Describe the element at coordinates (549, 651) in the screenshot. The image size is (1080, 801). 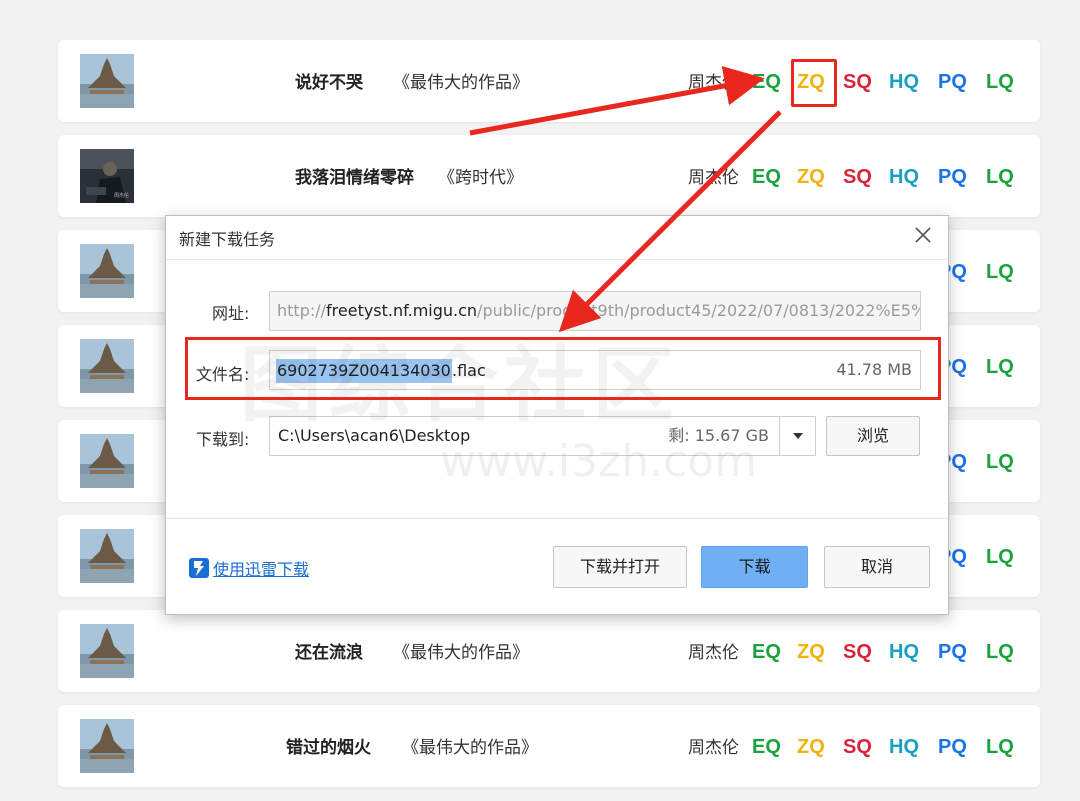
I see `song-row: 还在流浪 《最伟大的作品》 周杰伦 EQ ZQ SQ HQ PQ LQ` at that location.